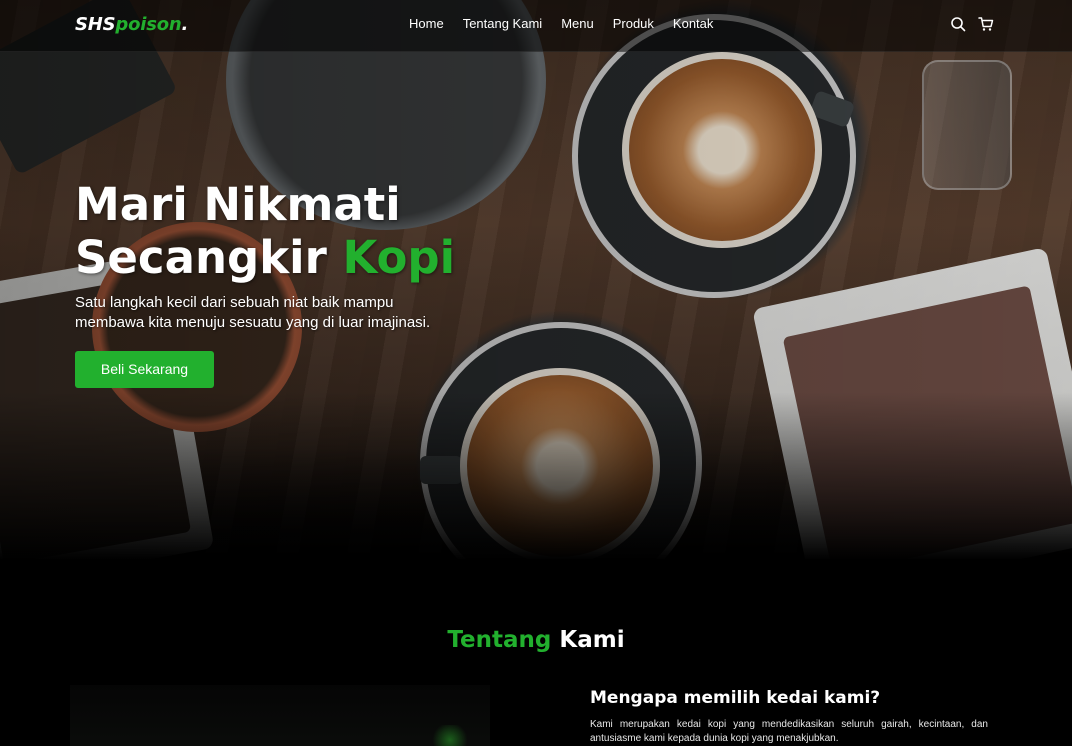 The image size is (1072, 746). Describe the element at coordinates (144, 369) in the screenshot. I see `buy-now-button: Beli Sekarang` at that location.